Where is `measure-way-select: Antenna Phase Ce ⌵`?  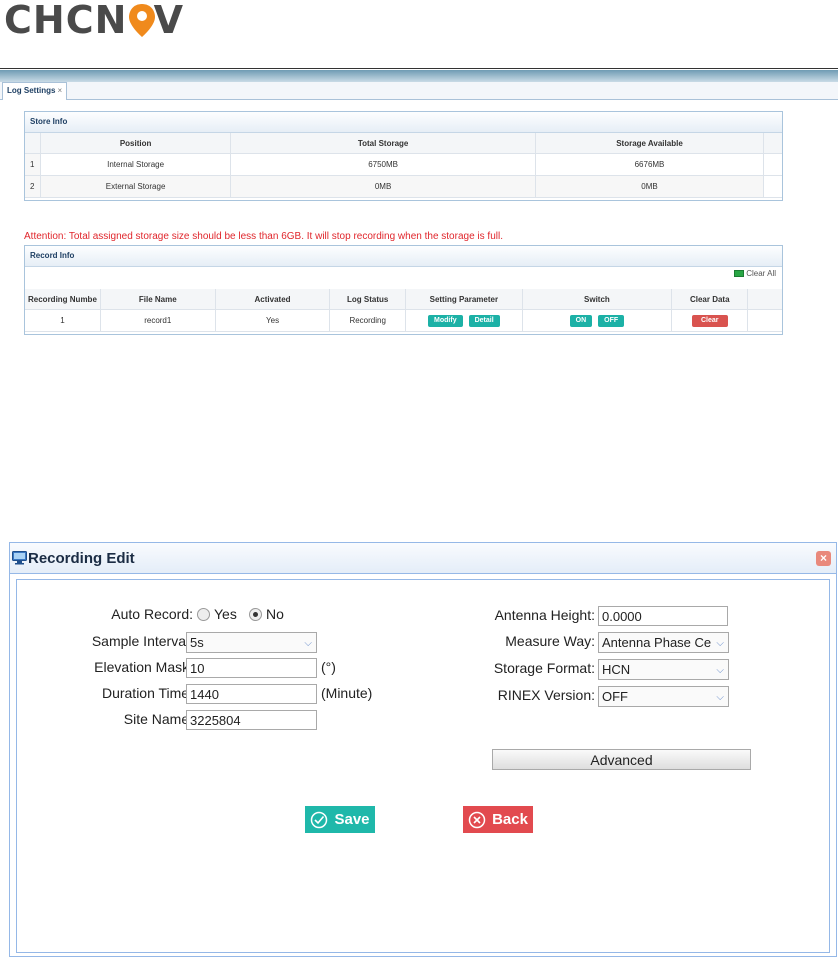
measure-way-select: Antenna Phase Ce ⌵ is located at coordinates (663, 642).